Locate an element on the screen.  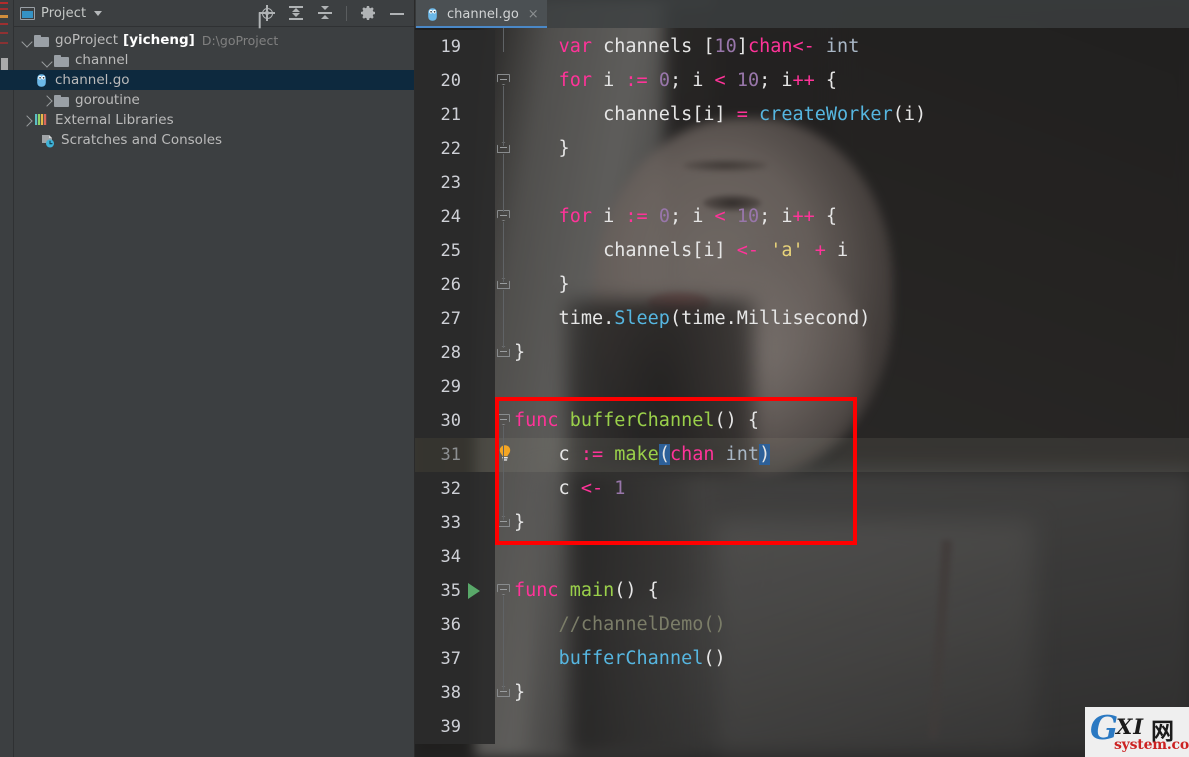
code-line-text: func main() { is located at coordinates (586, 591).